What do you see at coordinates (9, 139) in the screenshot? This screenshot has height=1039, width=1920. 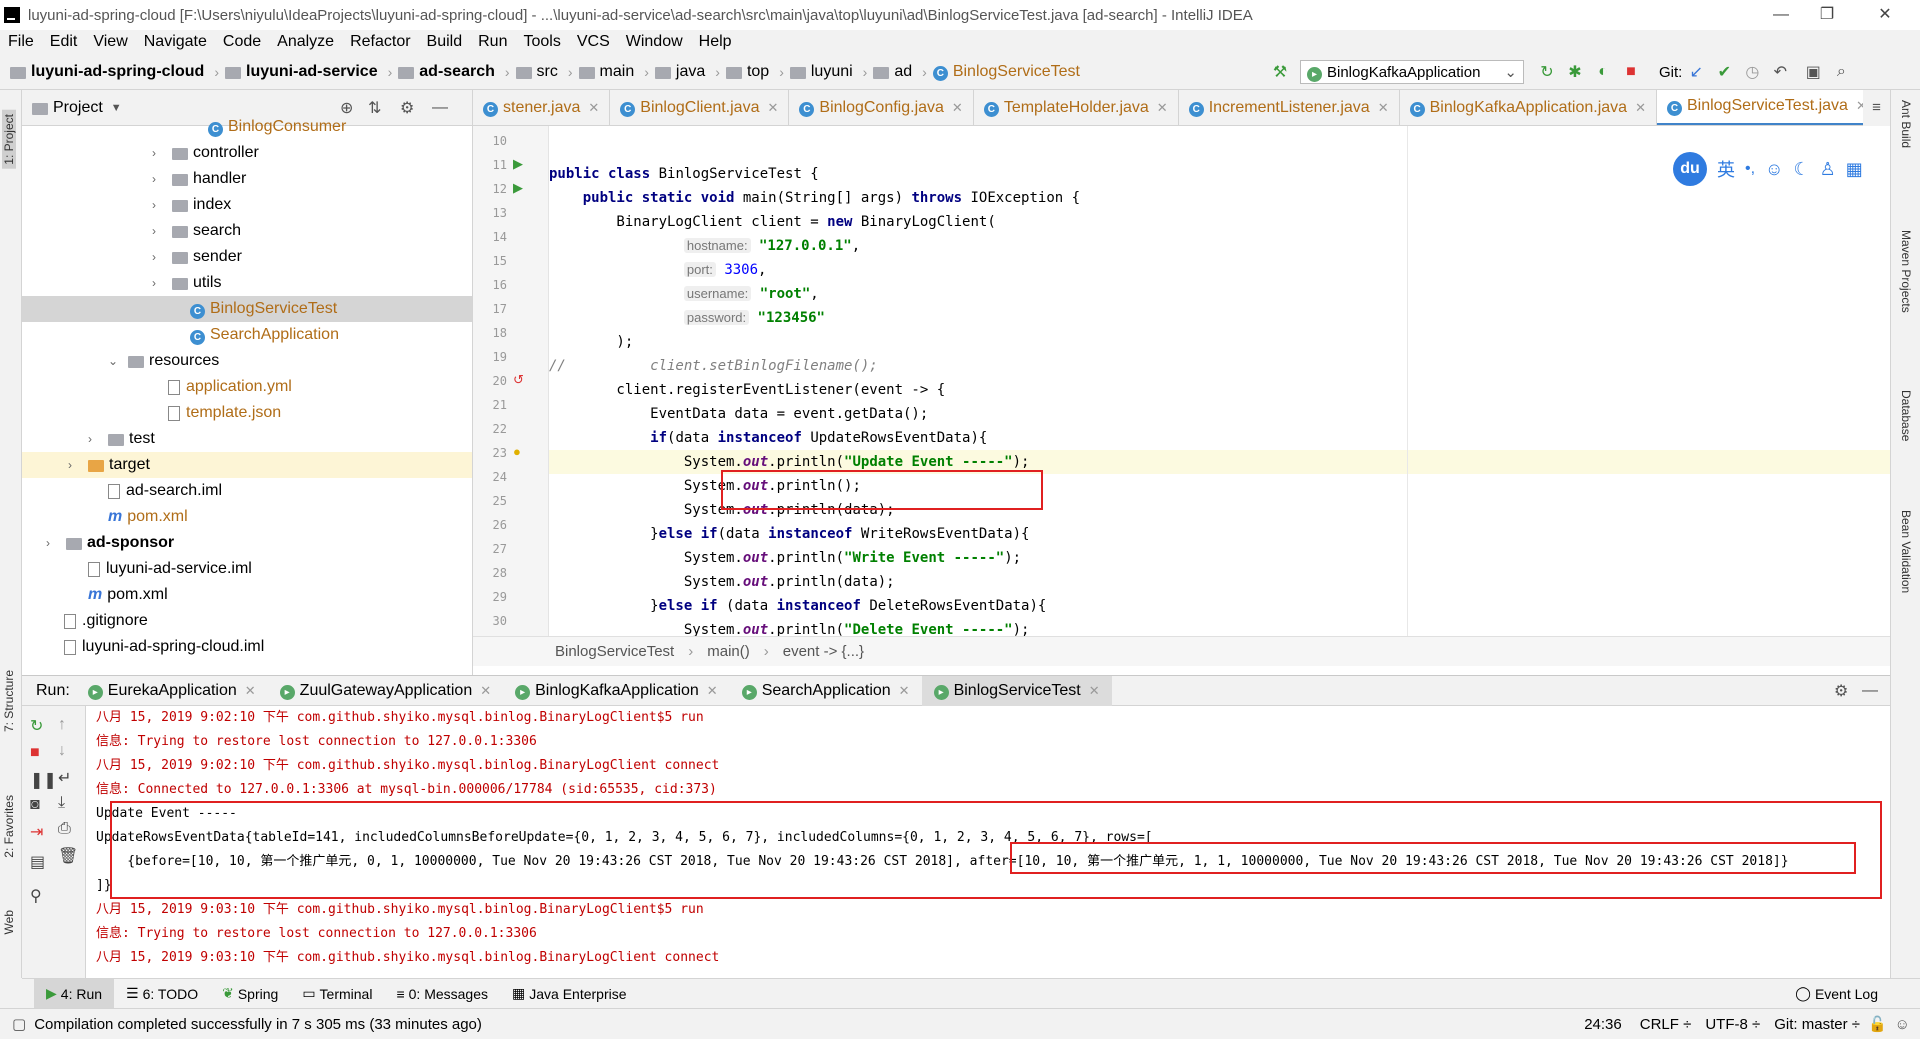 I see `tool-tab-project: 1: Project` at bounding box center [9, 139].